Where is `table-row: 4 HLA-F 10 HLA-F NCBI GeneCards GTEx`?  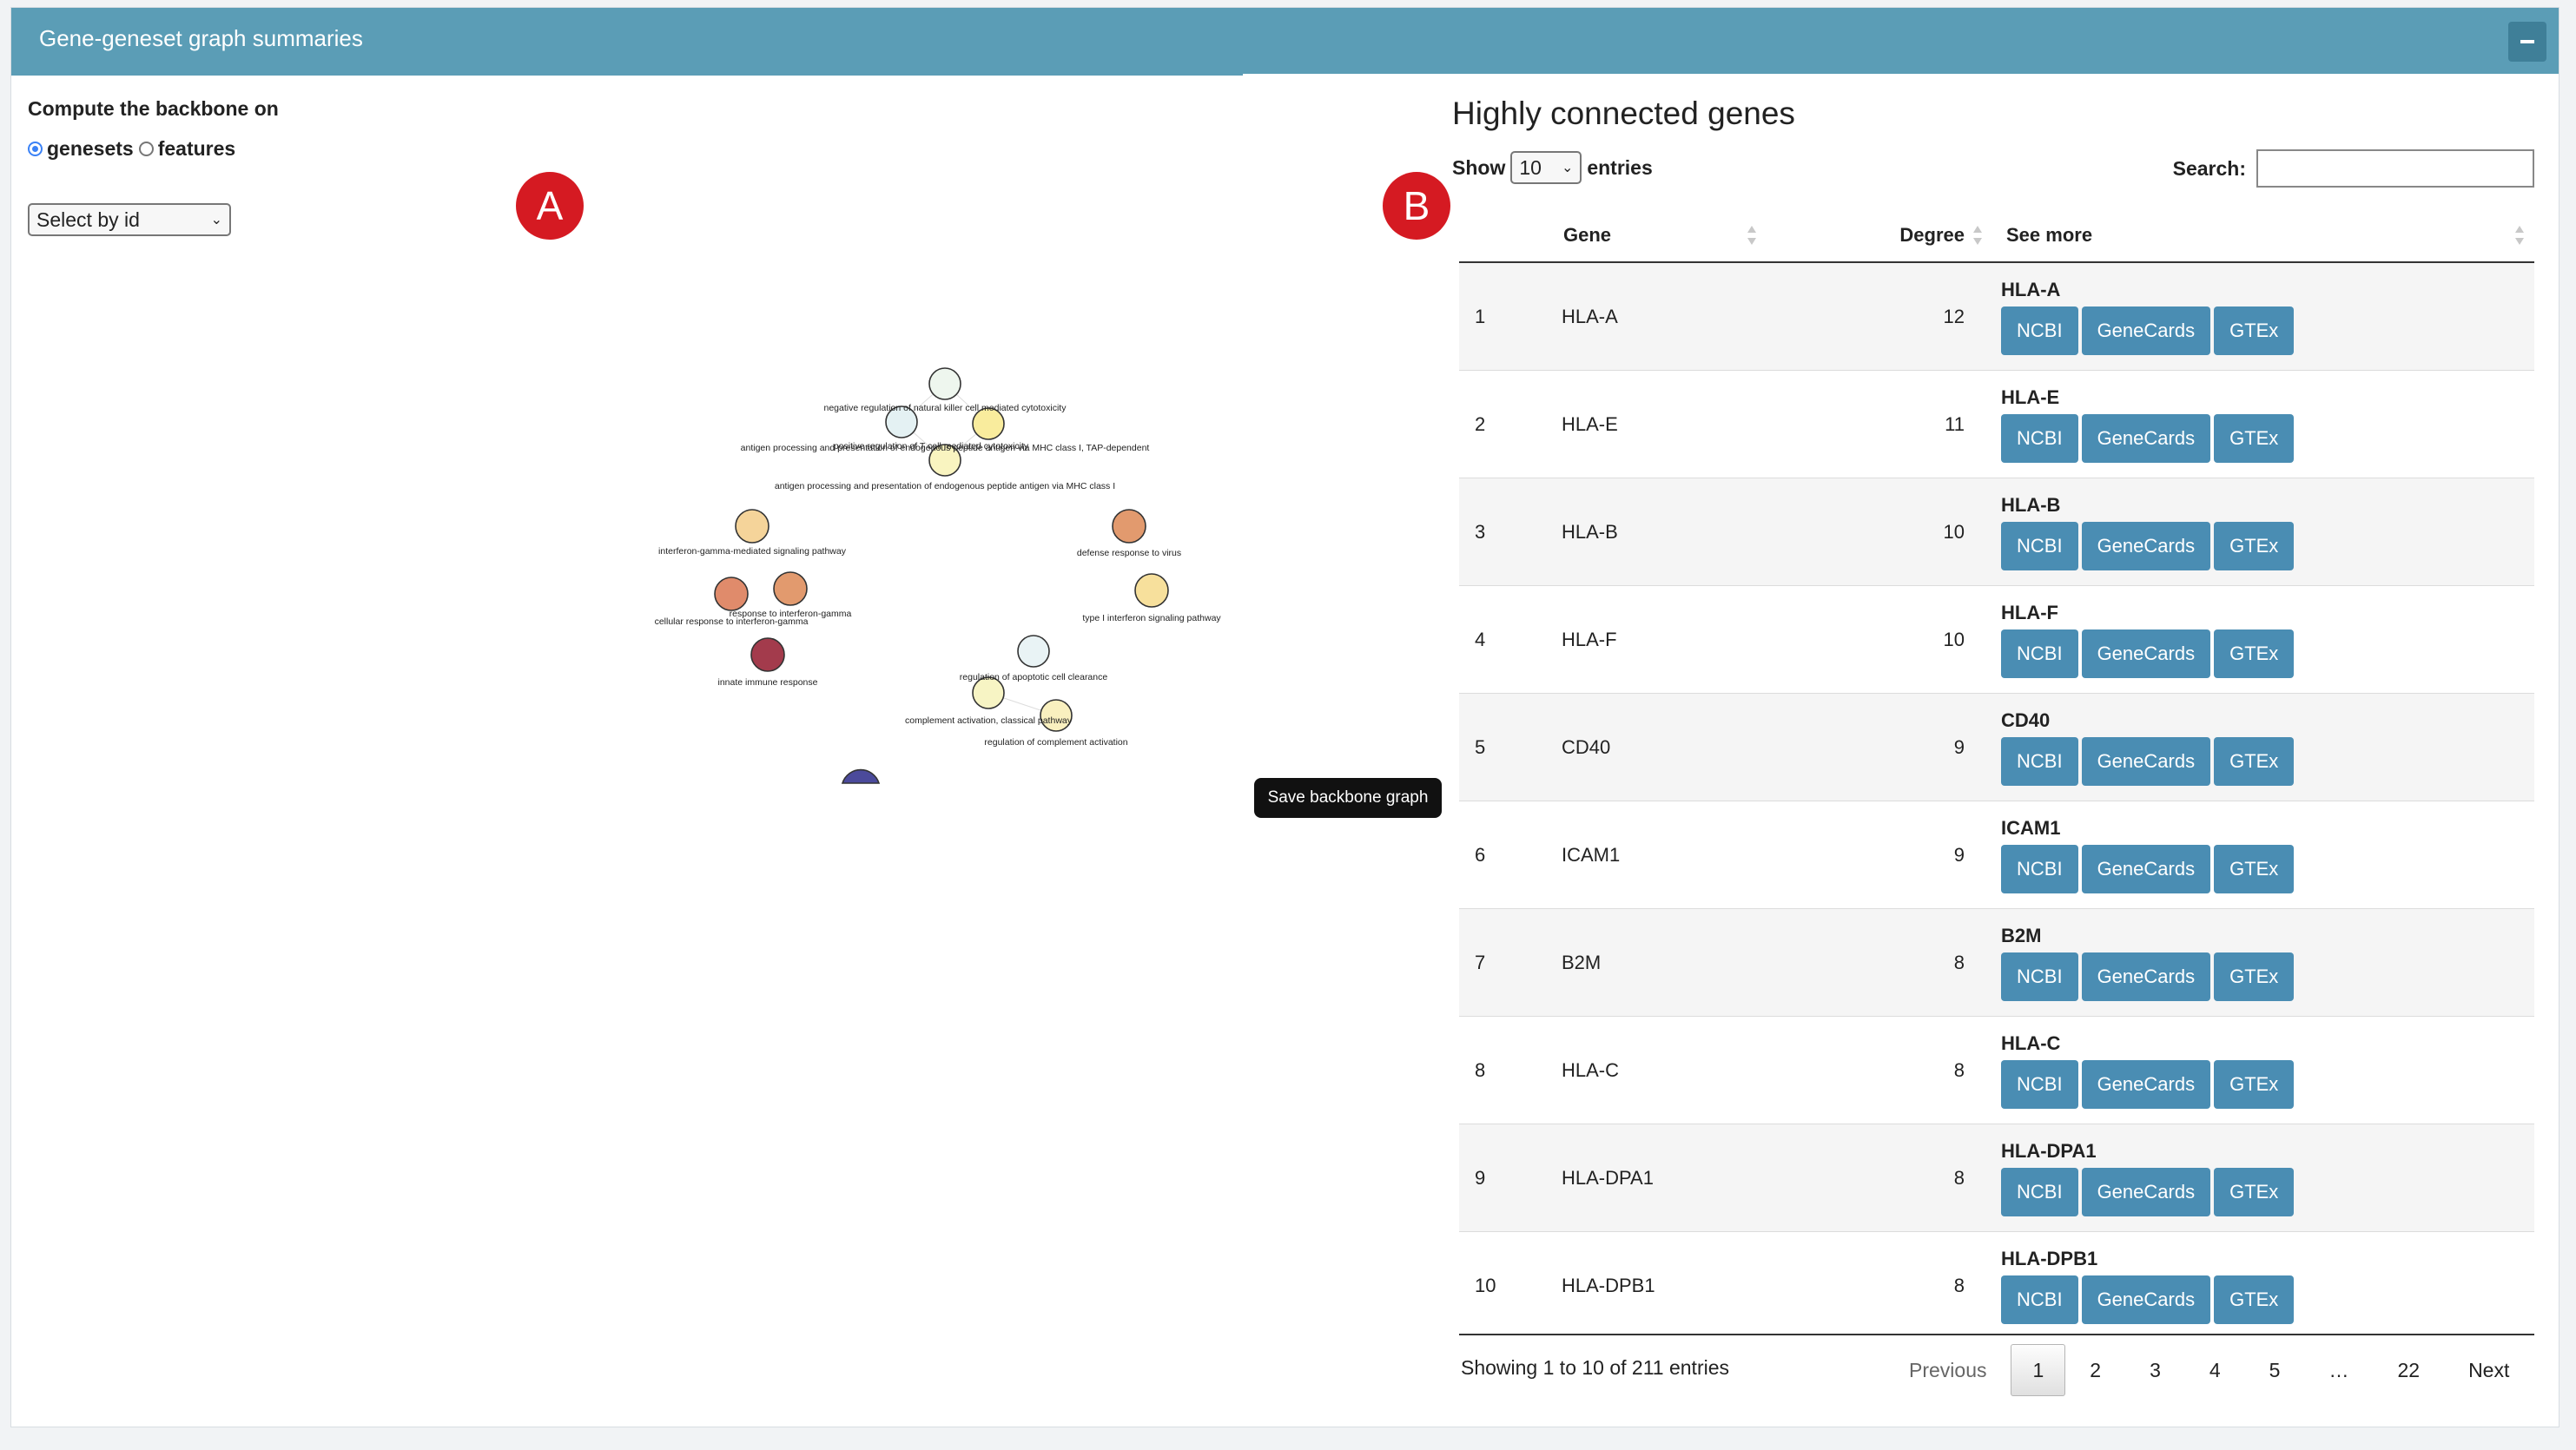 table-row: 4 HLA-F 10 HLA-F NCBI GeneCards GTEx is located at coordinates (1997, 639).